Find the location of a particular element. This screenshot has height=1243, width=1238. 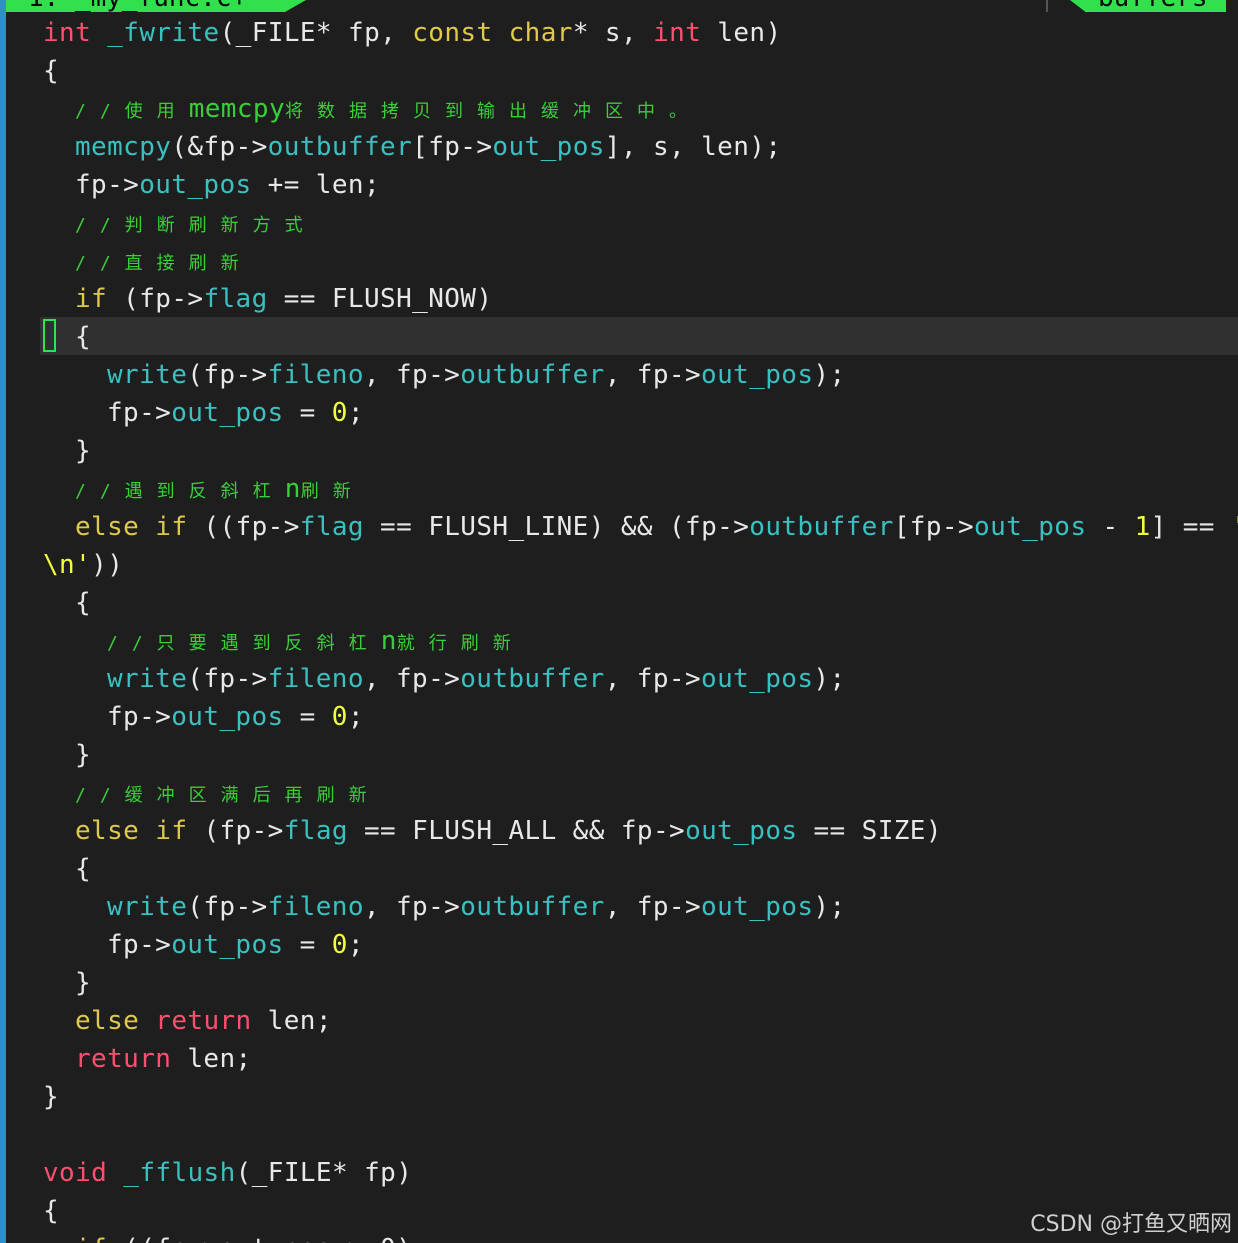

function-name: write is located at coordinates (147, 375).